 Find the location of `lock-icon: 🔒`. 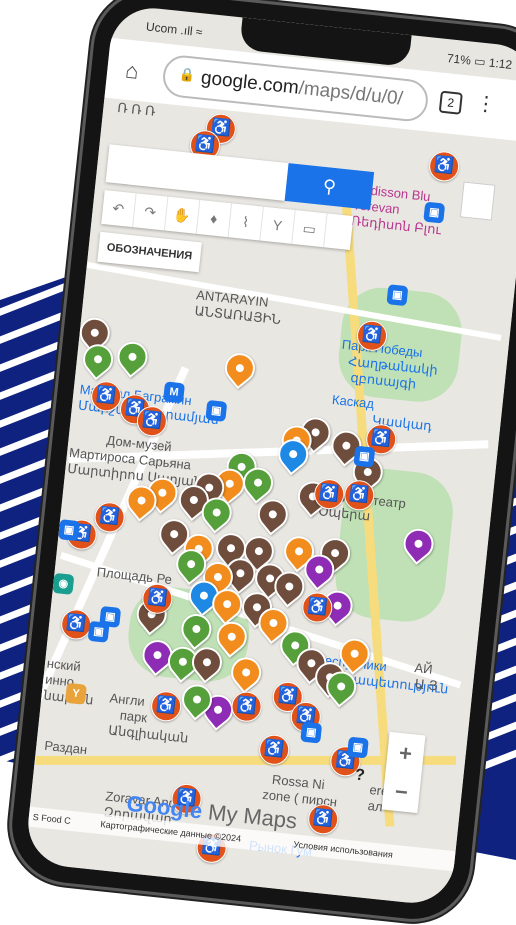

lock-icon: 🔒 is located at coordinates (187, 74).